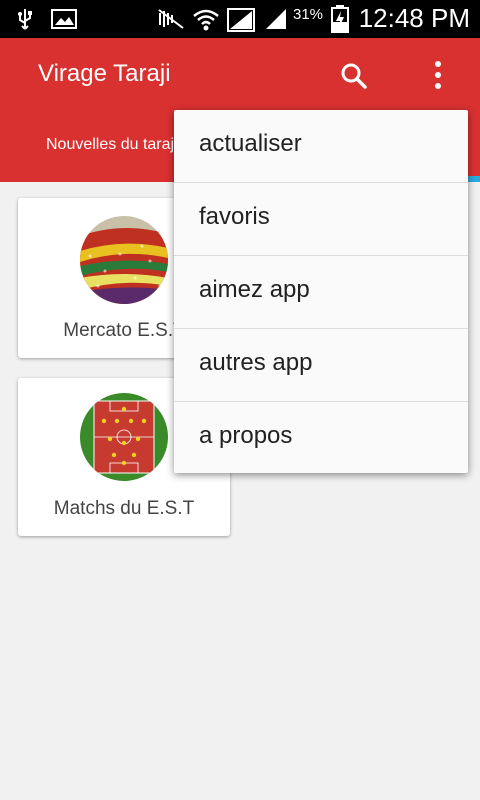 The image size is (480, 800). I want to click on app-title: Virage Taraji, so click(104, 73).